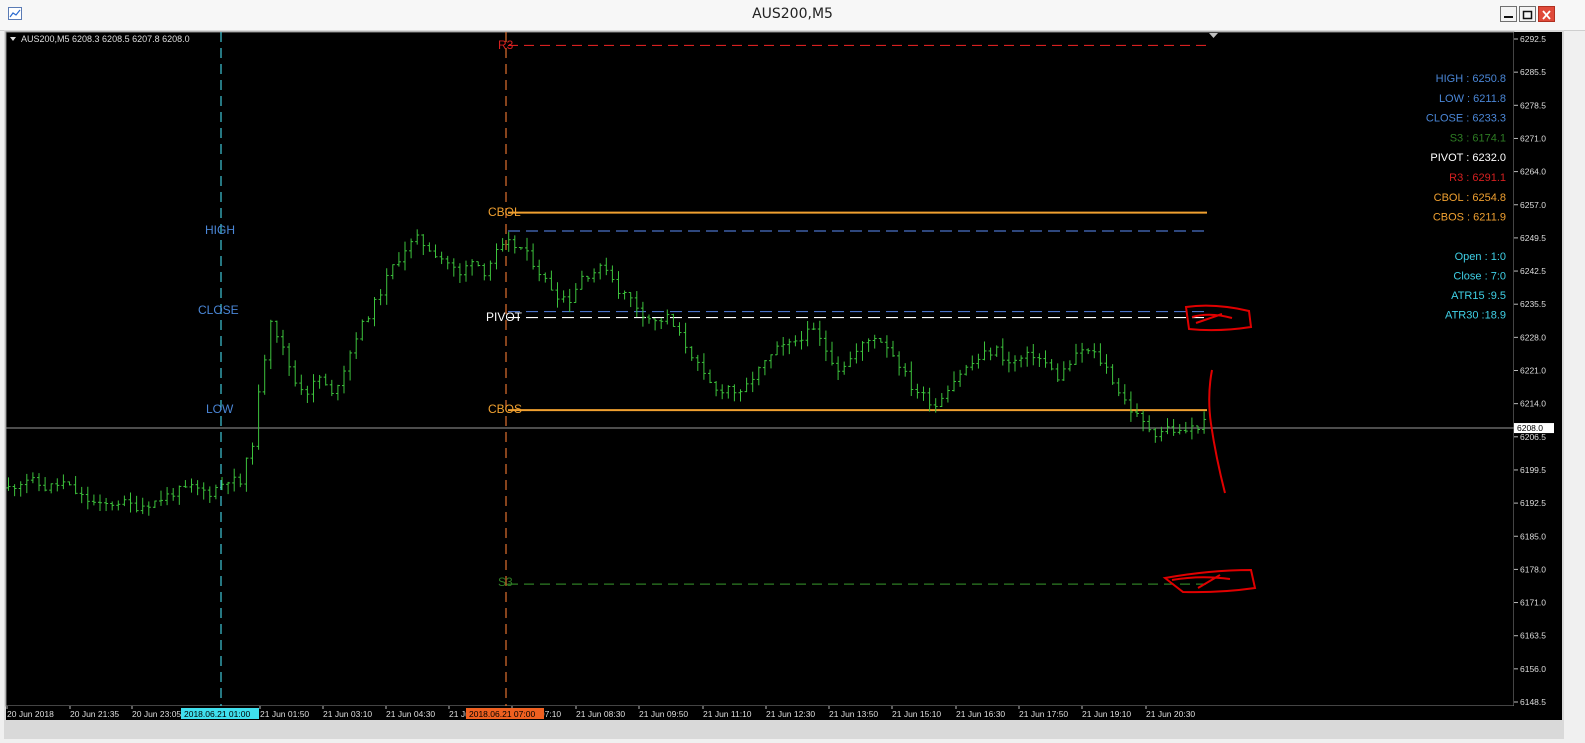 This screenshot has height=743, width=1585. What do you see at coordinates (1533, 138) in the screenshot?
I see `y-tick-label: 6271.0` at bounding box center [1533, 138].